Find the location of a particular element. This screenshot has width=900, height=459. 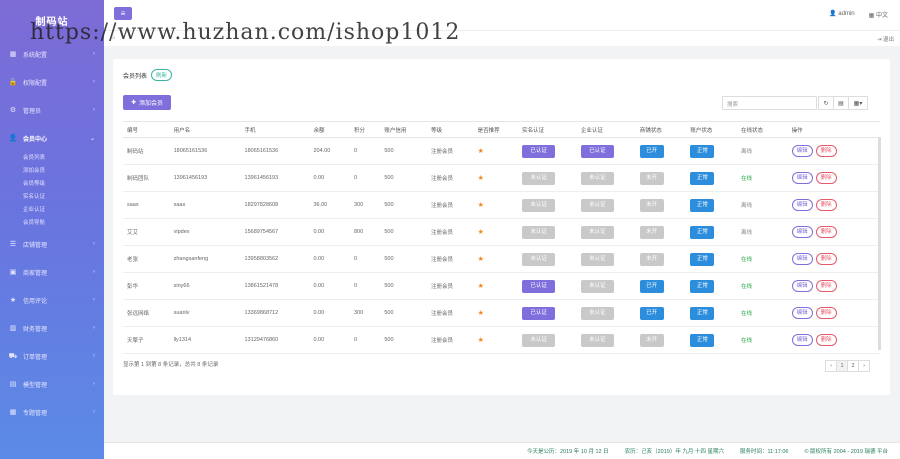

add-member-button: ✚ 添加会员 is located at coordinates (147, 102).